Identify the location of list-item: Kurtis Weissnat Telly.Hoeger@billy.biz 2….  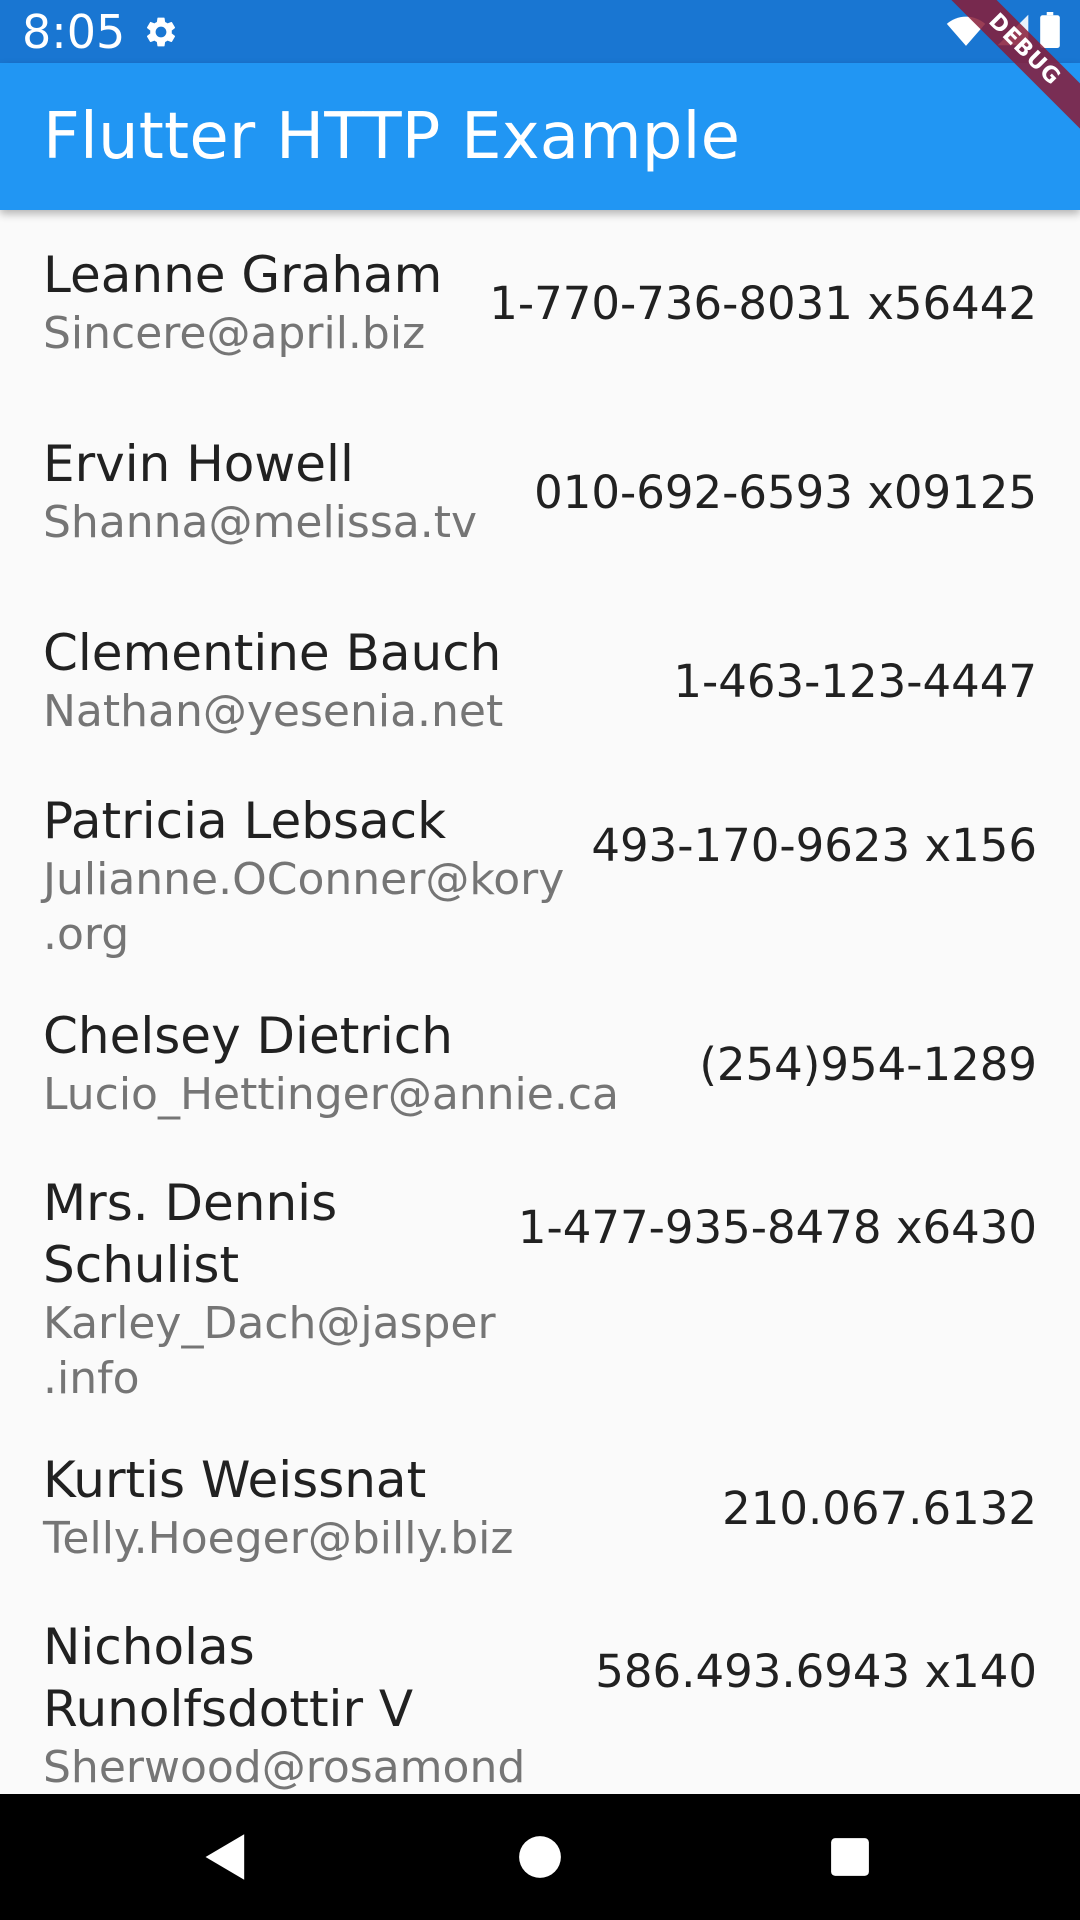
(540, 1524).